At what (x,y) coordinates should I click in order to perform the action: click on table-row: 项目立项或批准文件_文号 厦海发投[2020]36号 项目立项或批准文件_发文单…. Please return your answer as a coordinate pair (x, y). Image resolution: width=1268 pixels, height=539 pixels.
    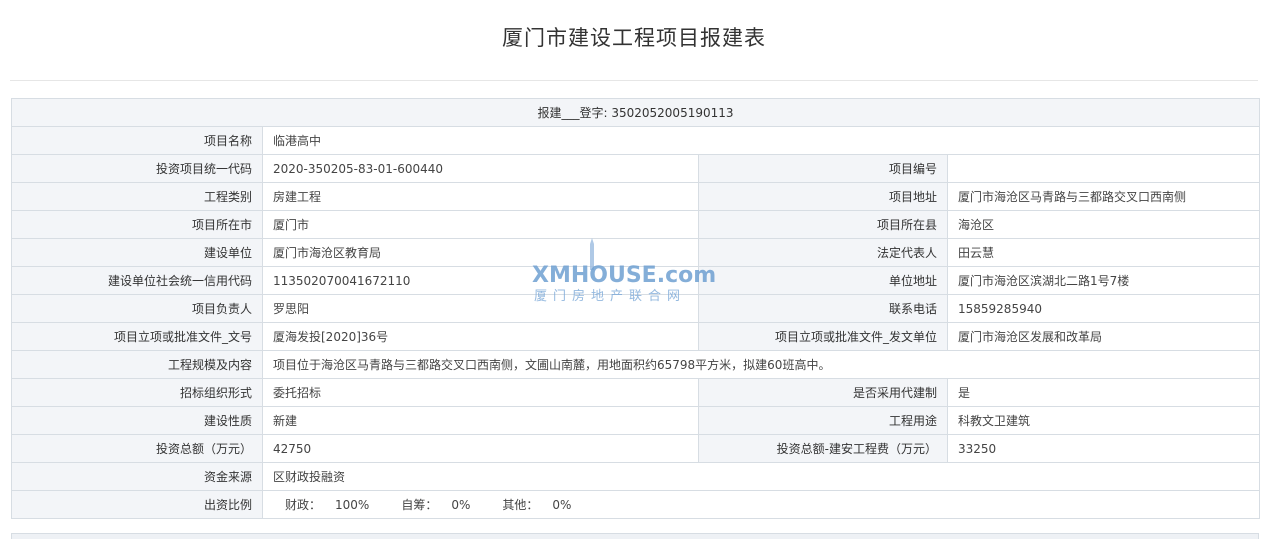
    Looking at the image, I should click on (636, 336).